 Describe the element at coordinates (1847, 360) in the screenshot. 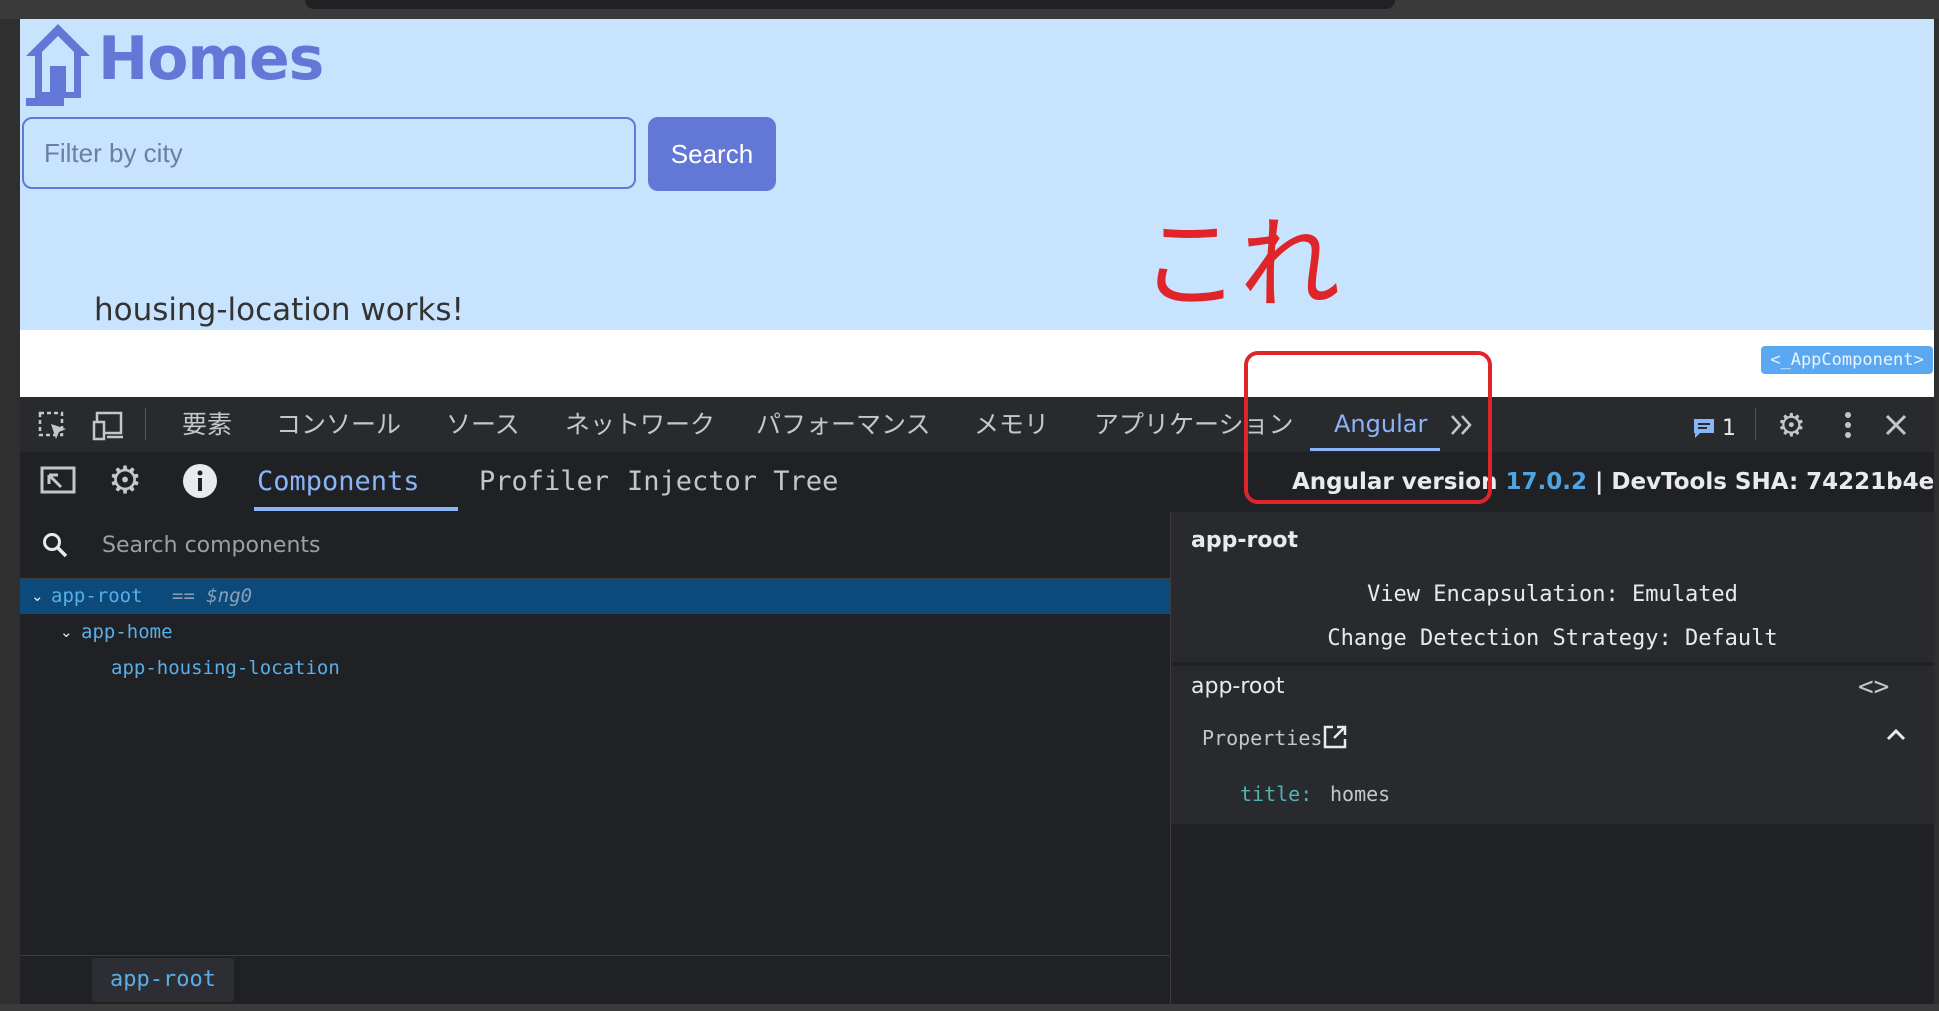

I see `component-badge: <_AppComponent>` at that location.